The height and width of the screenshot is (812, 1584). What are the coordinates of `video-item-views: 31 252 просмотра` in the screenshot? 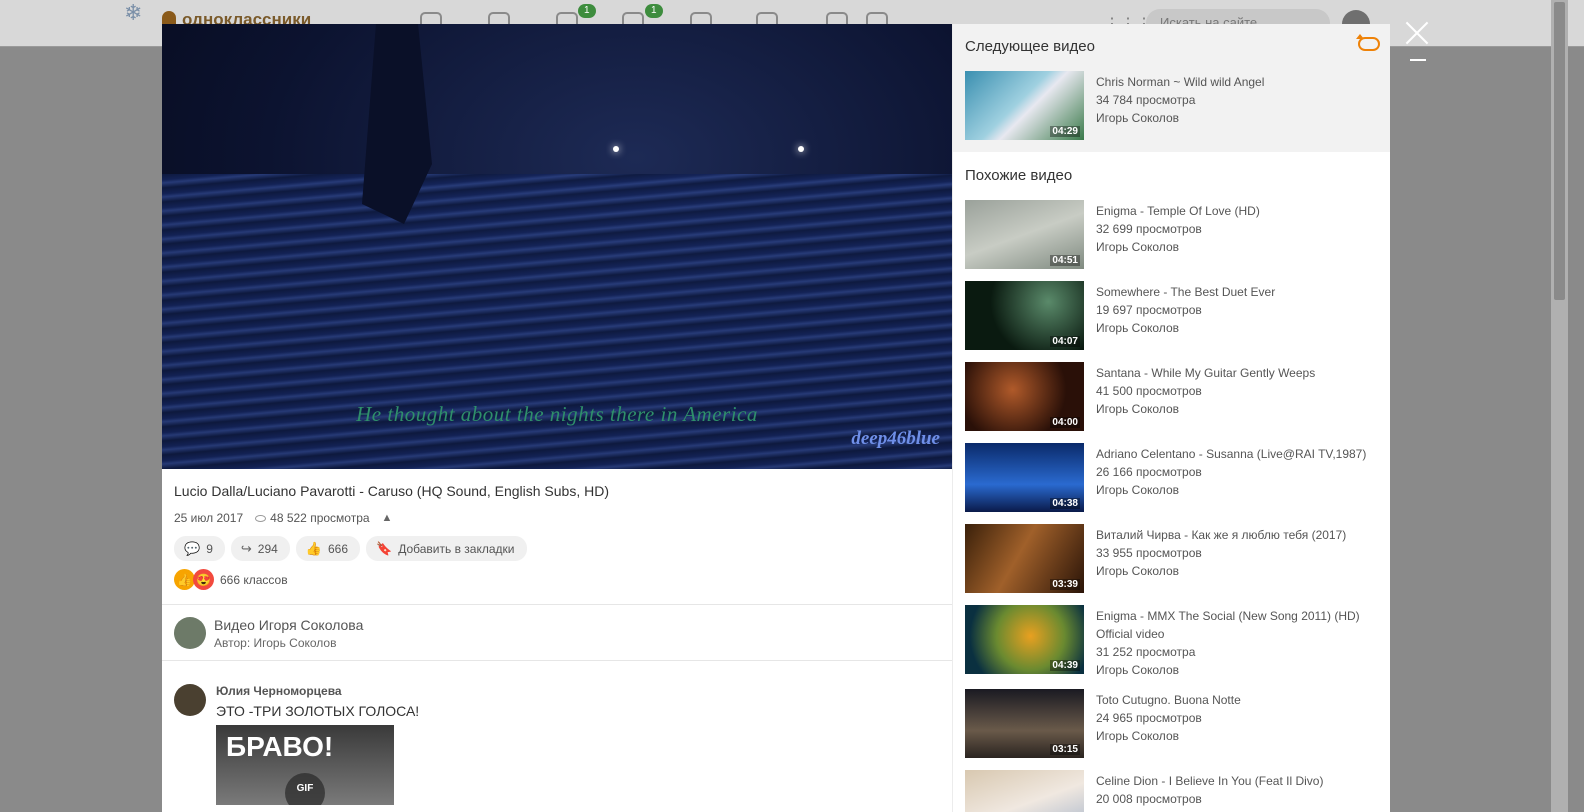 It's located at (1146, 652).